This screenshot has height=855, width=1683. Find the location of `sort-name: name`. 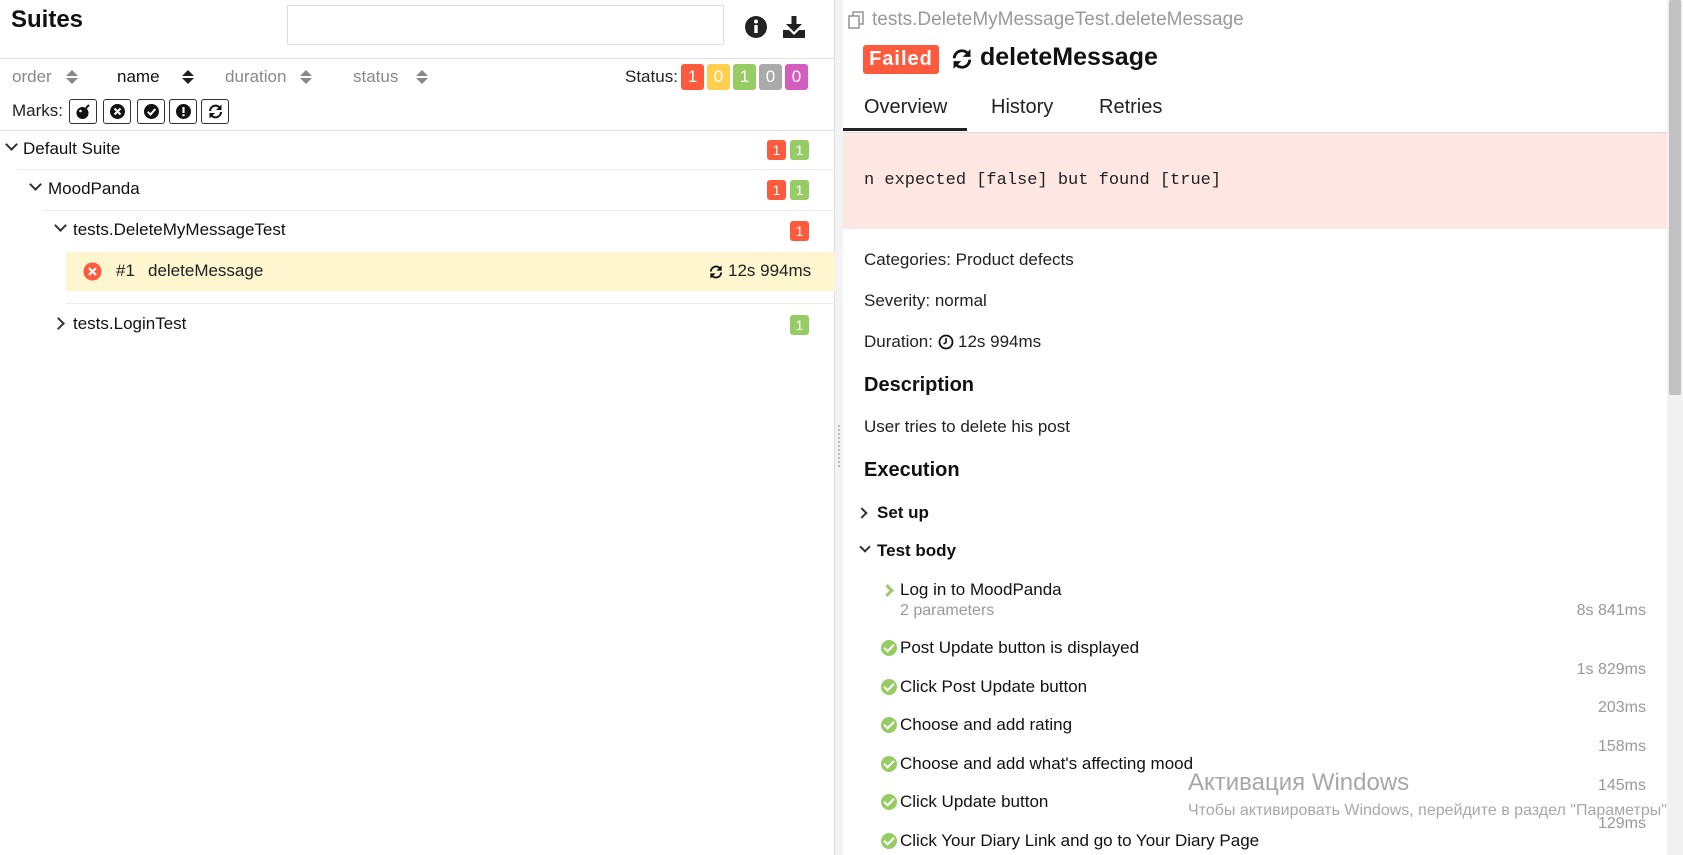

sort-name: name is located at coordinates (155, 77).